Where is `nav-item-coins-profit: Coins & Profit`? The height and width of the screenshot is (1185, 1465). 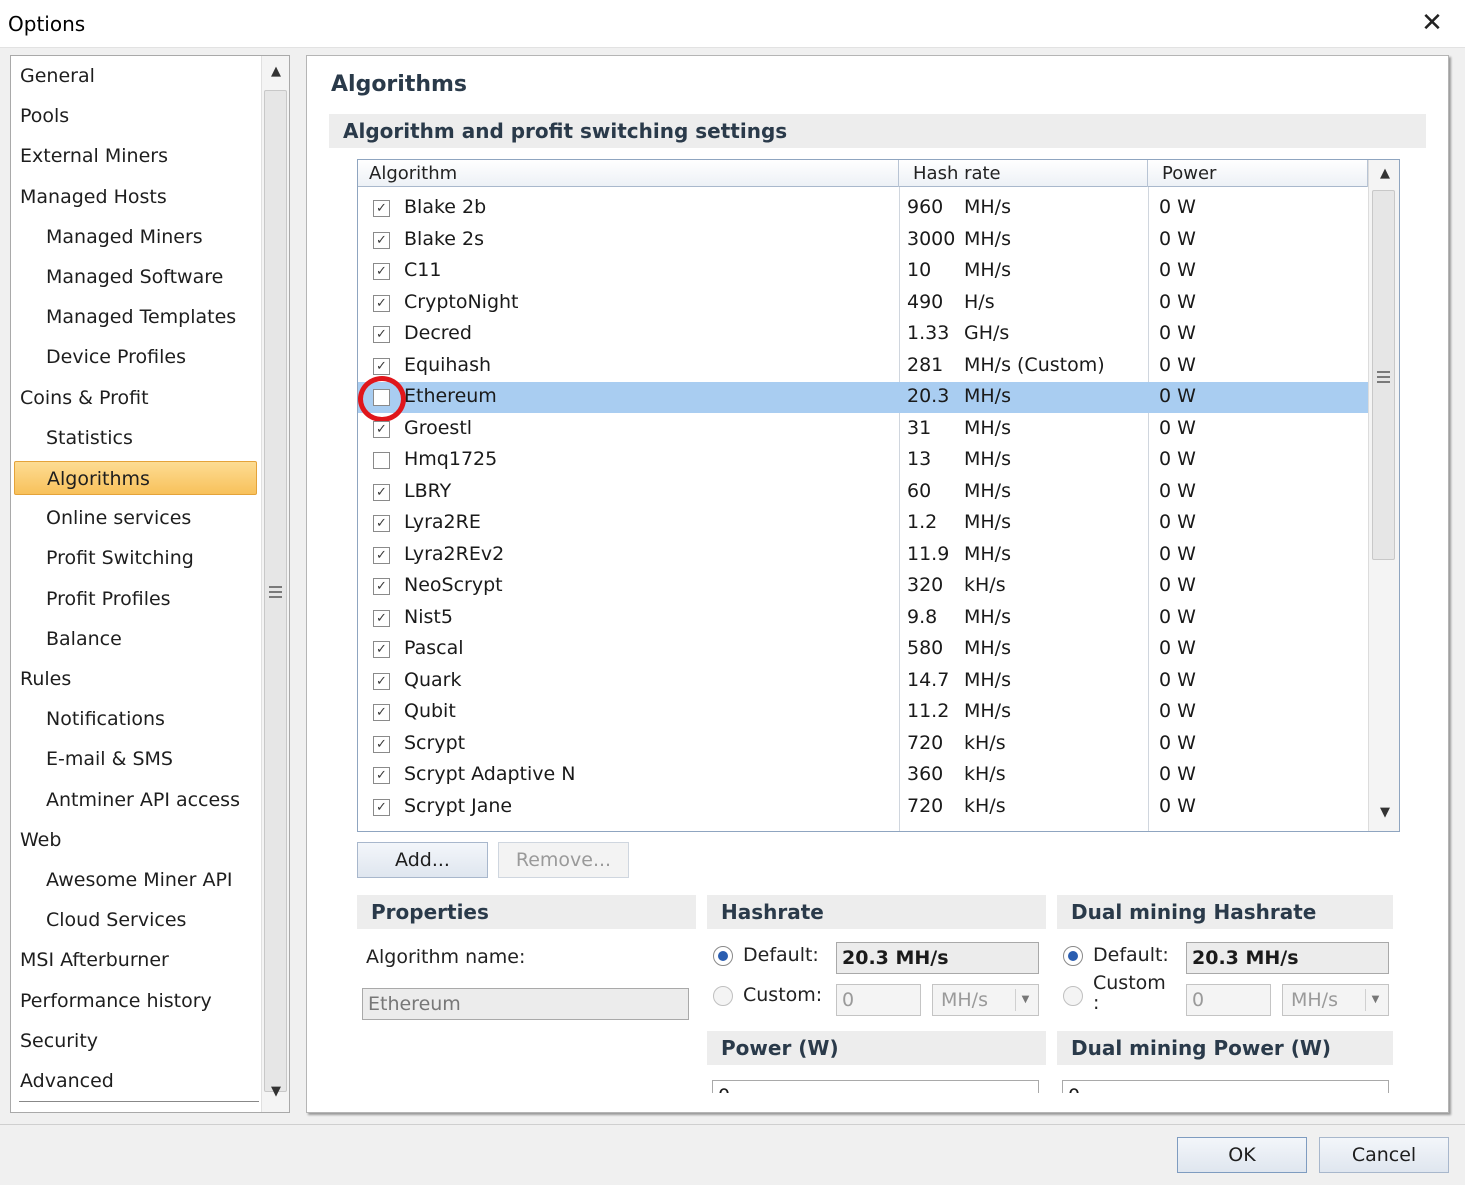 nav-item-coins-profit: Coins & Profit is located at coordinates (80, 398).